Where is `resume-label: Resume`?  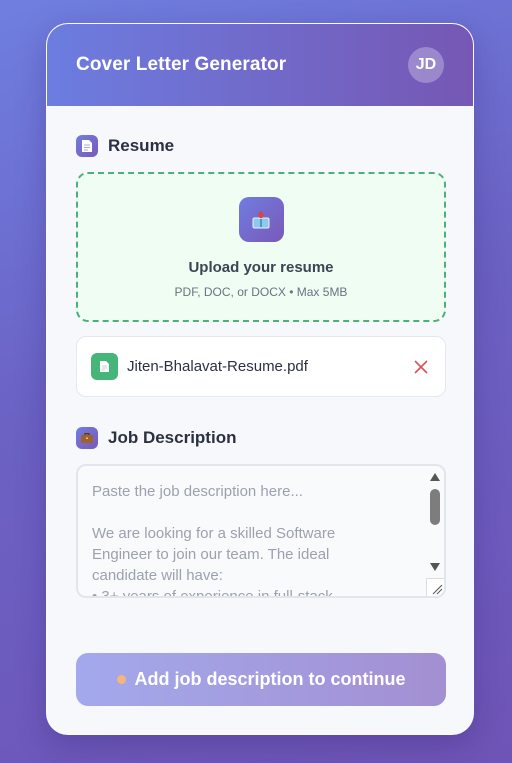
resume-label: Resume is located at coordinates (141, 145).